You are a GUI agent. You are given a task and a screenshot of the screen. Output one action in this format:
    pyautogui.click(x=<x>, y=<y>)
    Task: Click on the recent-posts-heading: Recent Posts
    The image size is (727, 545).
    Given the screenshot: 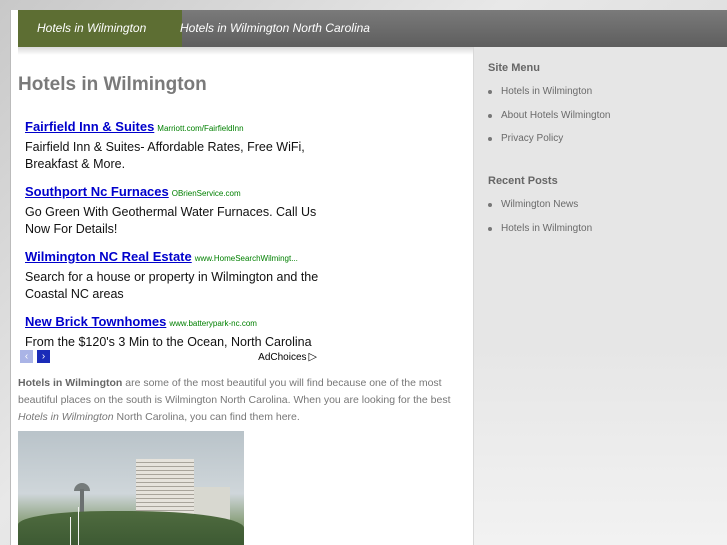 What is the action you would take?
    pyautogui.click(x=523, y=181)
    